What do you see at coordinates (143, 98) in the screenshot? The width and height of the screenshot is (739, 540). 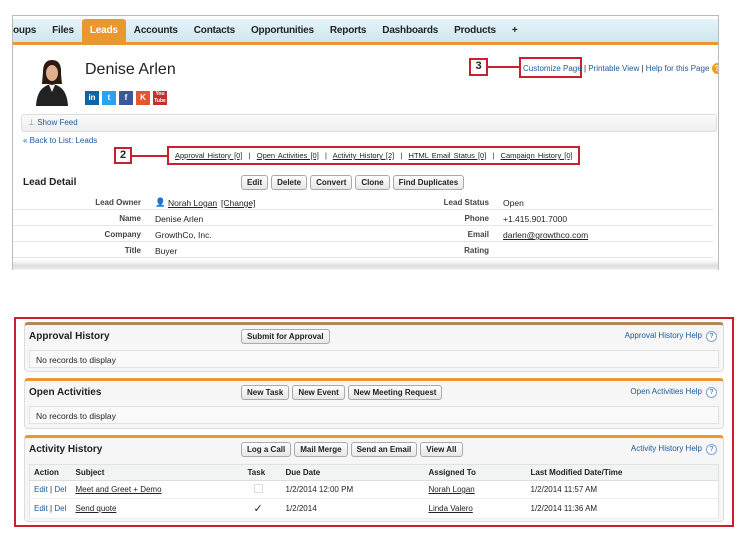 I see `klout-icon: K` at bounding box center [143, 98].